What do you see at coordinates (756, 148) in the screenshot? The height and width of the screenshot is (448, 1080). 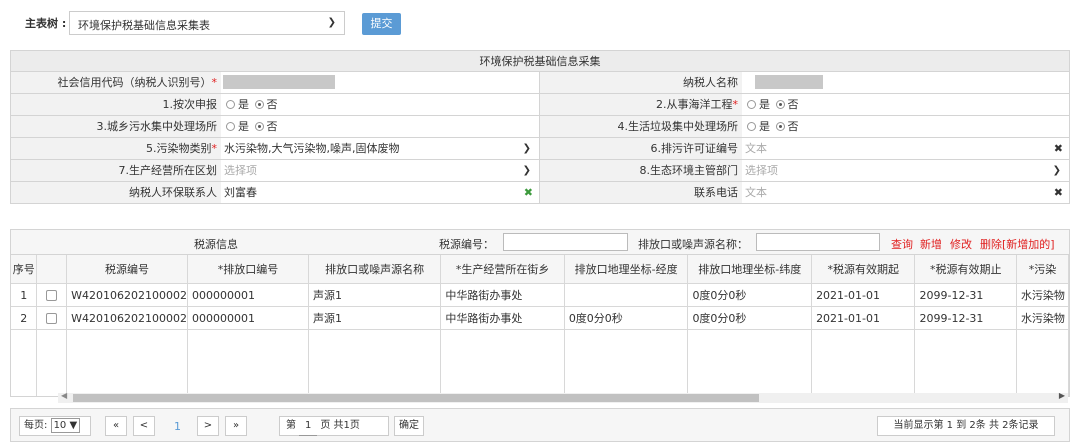 I see `permit-placeholder: 文本` at bounding box center [756, 148].